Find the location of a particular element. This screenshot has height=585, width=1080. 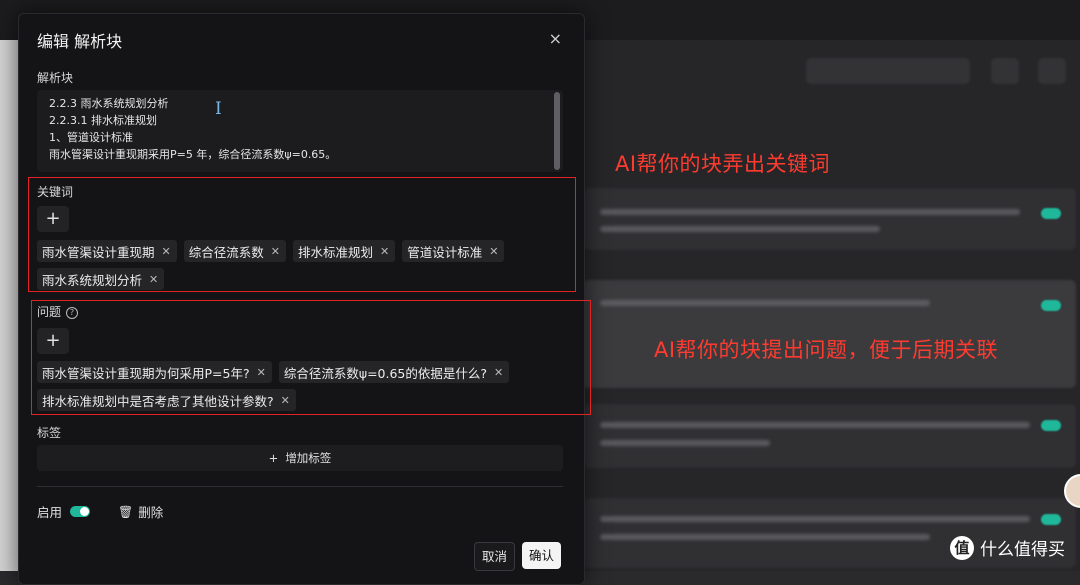

content-label: 解析块 is located at coordinates (55, 78).